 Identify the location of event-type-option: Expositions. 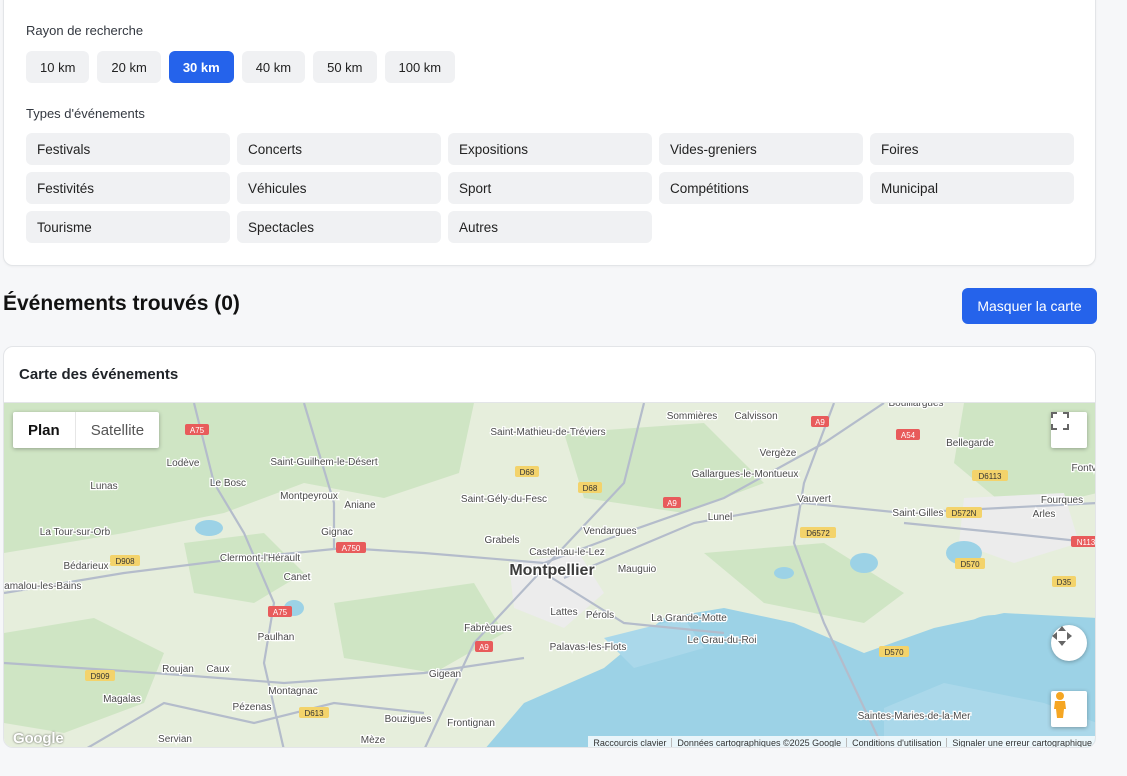
(550, 149).